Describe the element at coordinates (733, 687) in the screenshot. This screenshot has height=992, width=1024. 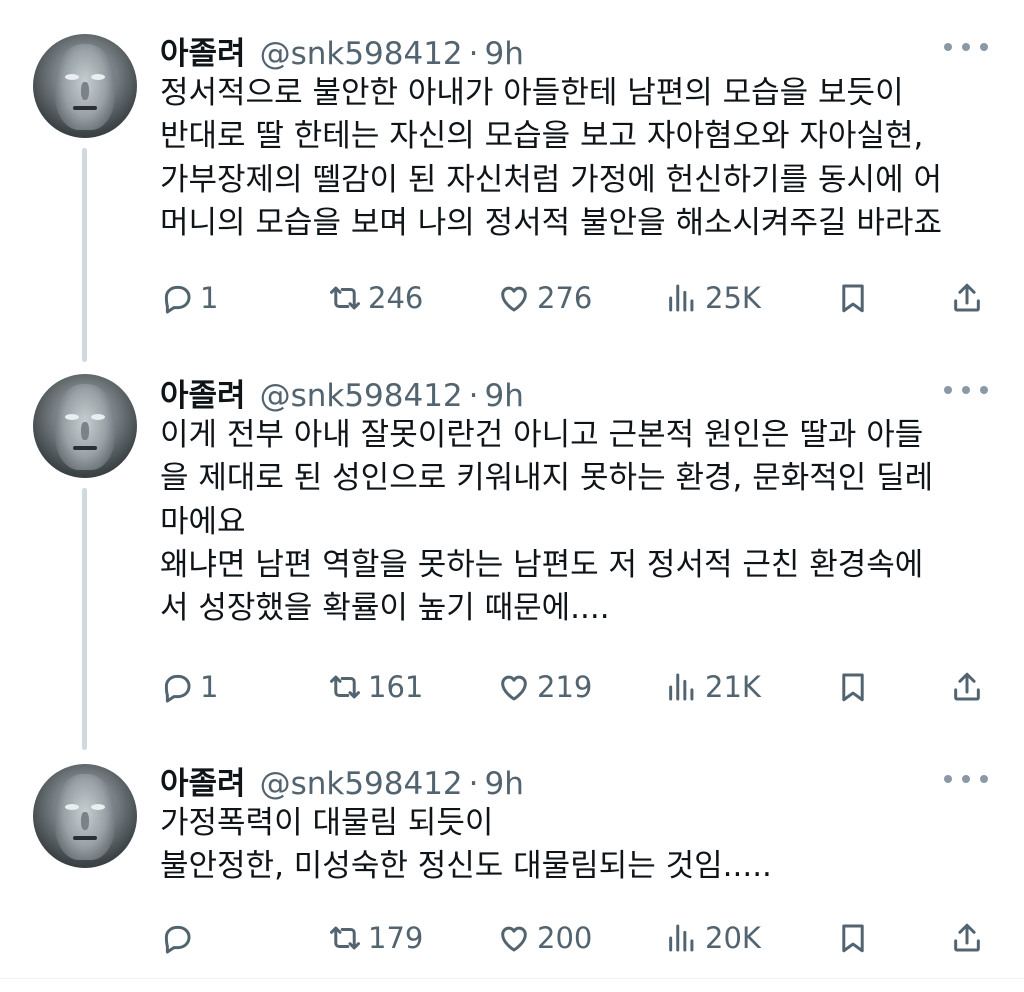
I see `views-count: 21K` at that location.